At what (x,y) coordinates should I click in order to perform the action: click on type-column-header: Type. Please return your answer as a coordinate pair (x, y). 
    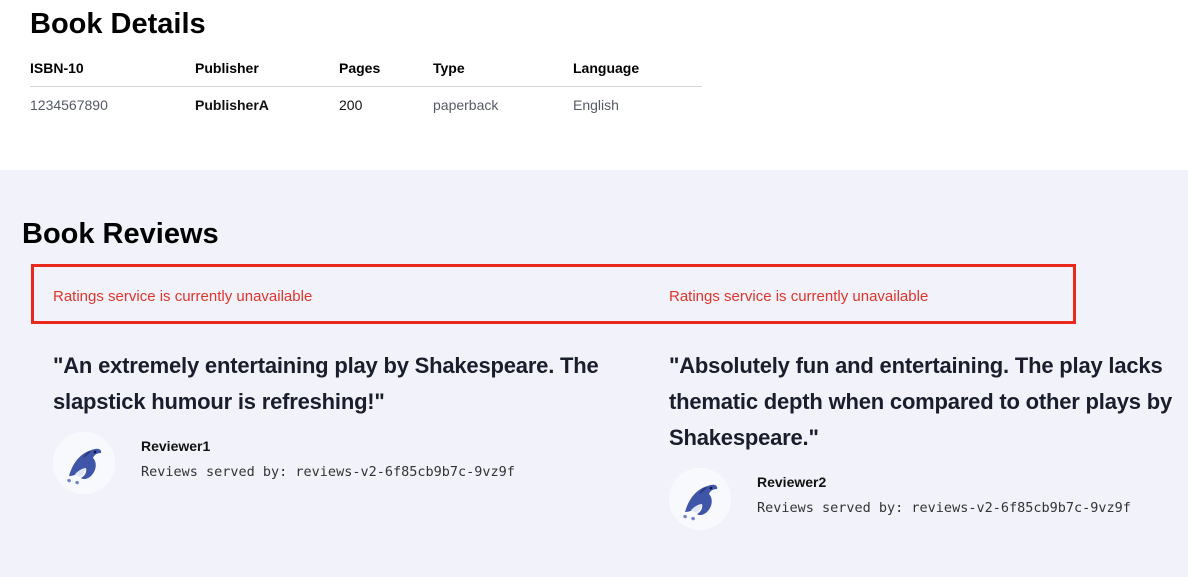
    Looking at the image, I should click on (503, 68).